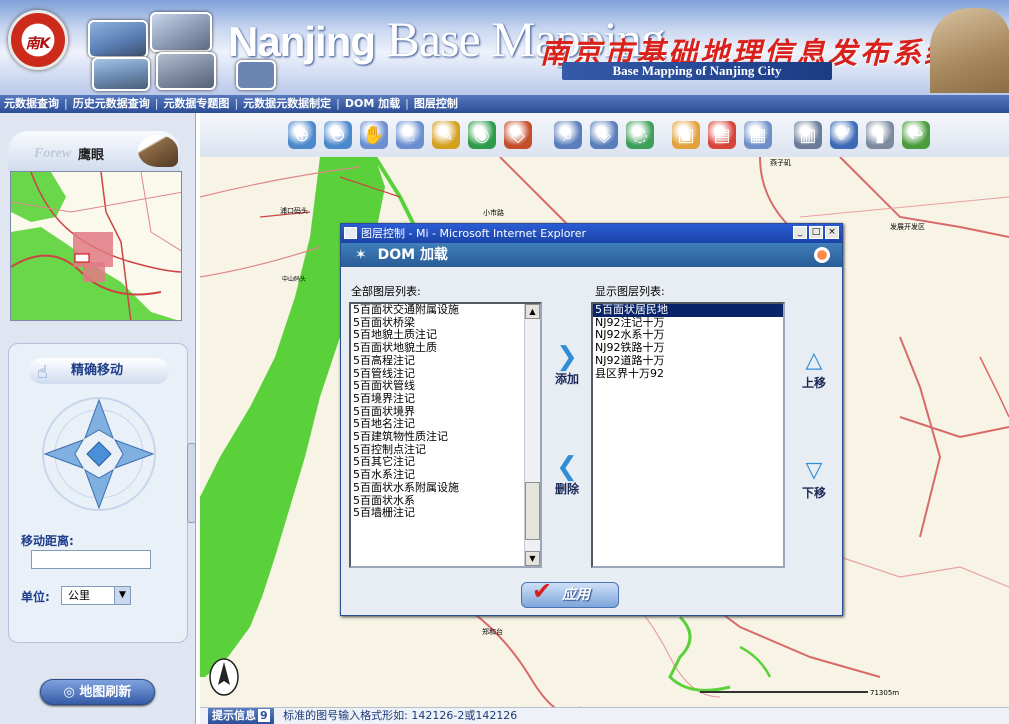  I want to click on all-layers-label: 全部图层列表:, so click(386, 291).